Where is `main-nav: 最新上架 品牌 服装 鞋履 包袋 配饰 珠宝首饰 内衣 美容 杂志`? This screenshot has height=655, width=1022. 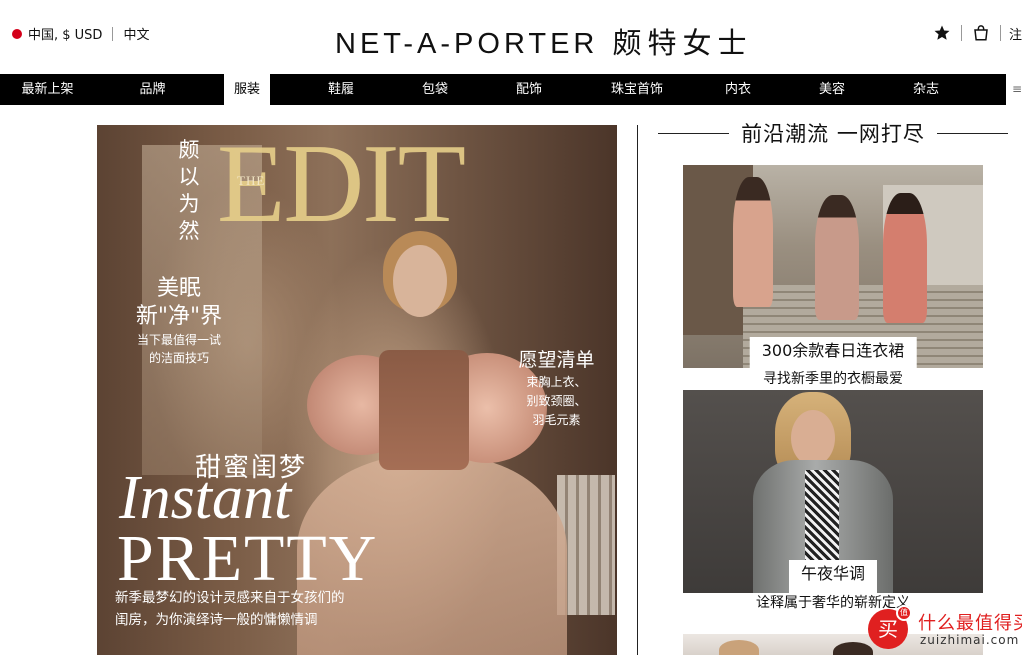
main-nav: 最新上架 品牌 服装 鞋履 包袋 配饰 珠宝首饰 内衣 美容 杂志 is located at coordinates (503, 89).